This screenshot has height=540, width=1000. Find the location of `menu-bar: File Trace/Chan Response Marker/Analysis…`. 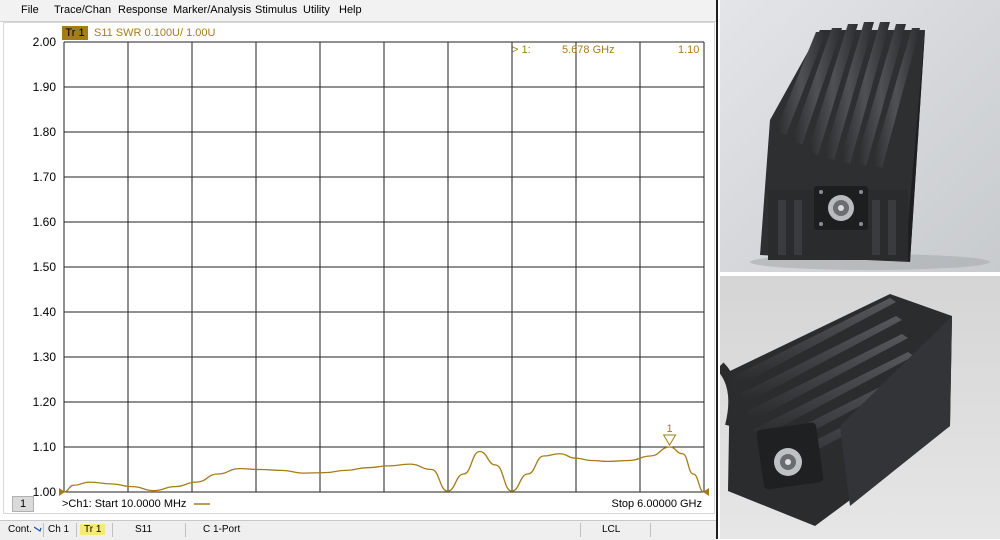

menu-bar: File Trace/Chan Response Marker/Analysis… is located at coordinates (358, 11).